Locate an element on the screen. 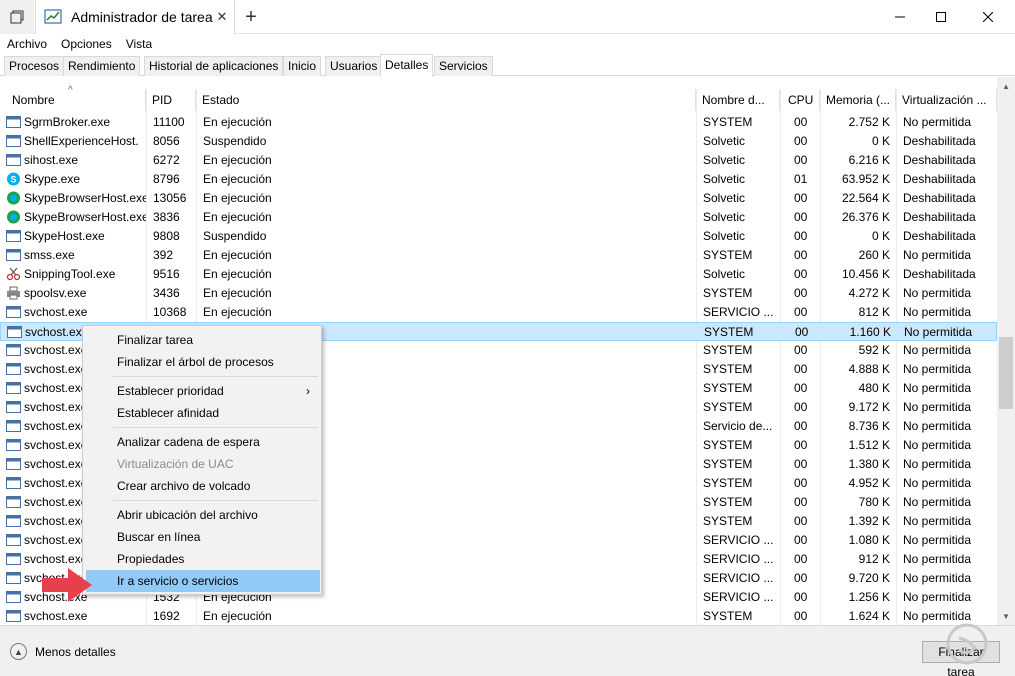 This screenshot has height=676, width=1015. cell-pid: 1692 is located at coordinates (166, 616).